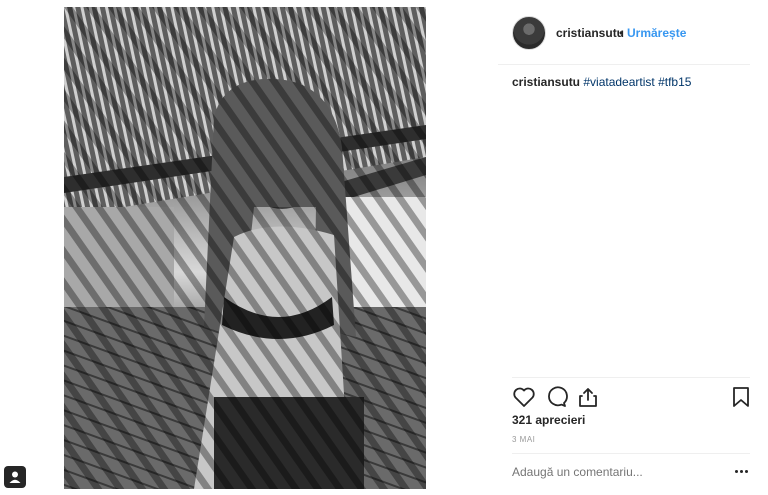 This screenshot has width=768, height=495. What do you see at coordinates (523, 439) in the screenshot?
I see `post-date: 3 MAI` at bounding box center [523, 439].